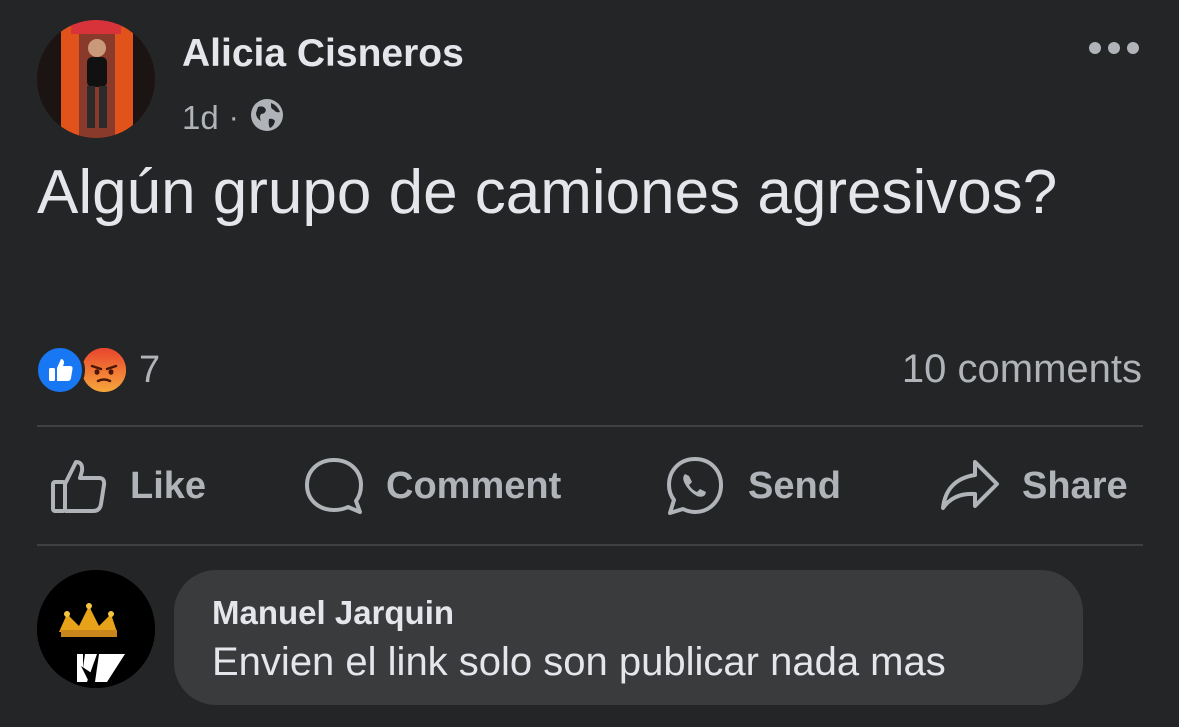 Image resolution: width=1179 pixels, height=727 pixels. I want to click on post-text: Algún grupo de camiones agresivos?, so click(547, 192).